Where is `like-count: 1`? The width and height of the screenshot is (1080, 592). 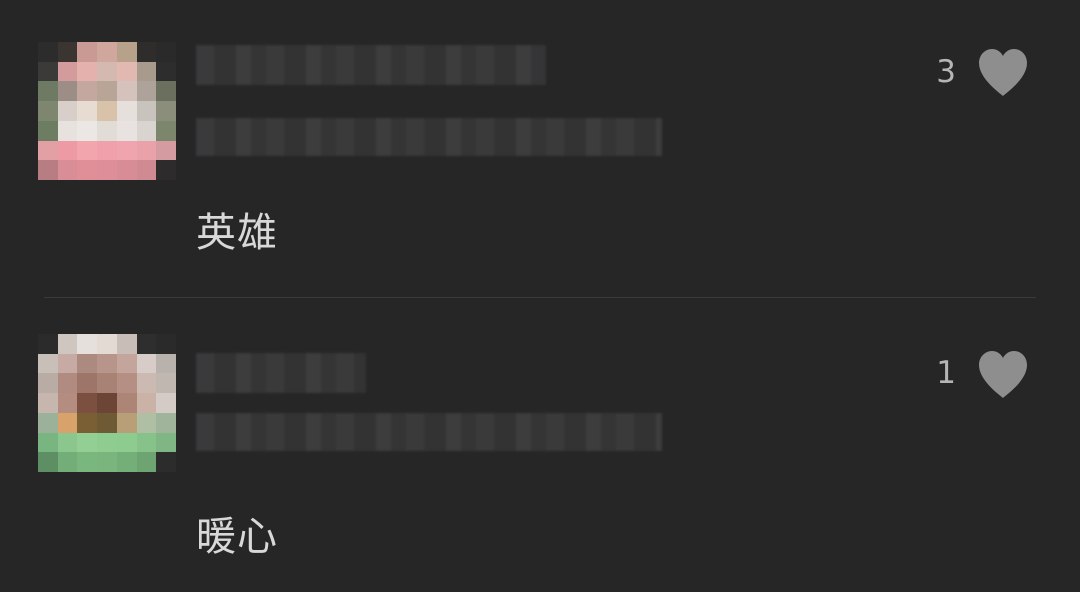
like-count: 1 is located at coordinates (946, 373).